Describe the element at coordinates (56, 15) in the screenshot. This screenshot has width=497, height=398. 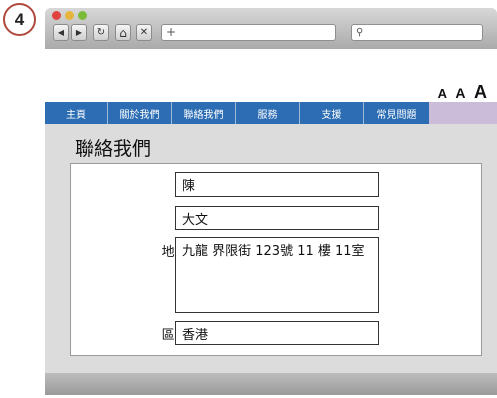
I see `close-window-button` at that location.